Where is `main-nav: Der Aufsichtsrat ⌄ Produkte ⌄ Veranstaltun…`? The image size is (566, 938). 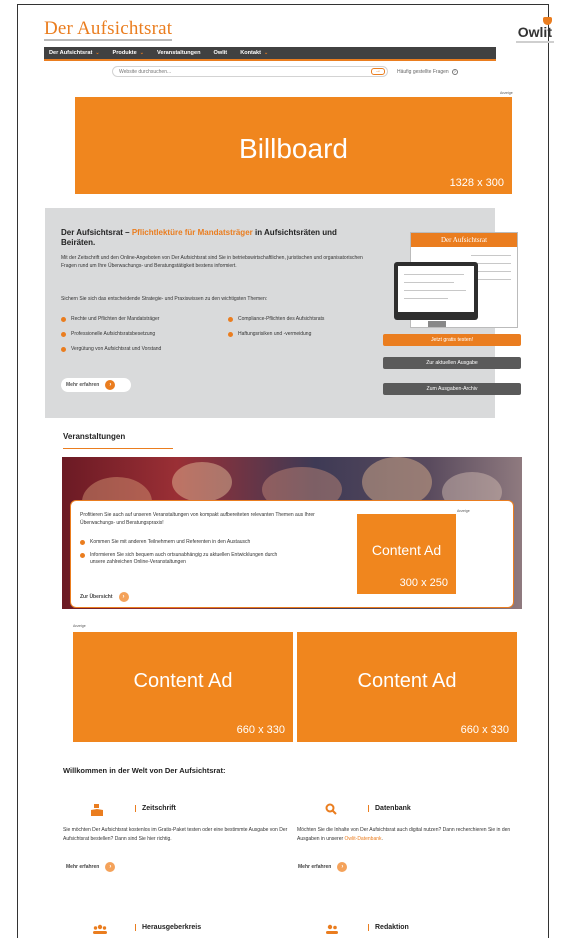 main-nav: Der Aufsichtsrat ⌄ Produkte ⌄ Veranstaltun… is located at coordinates (270, 54).